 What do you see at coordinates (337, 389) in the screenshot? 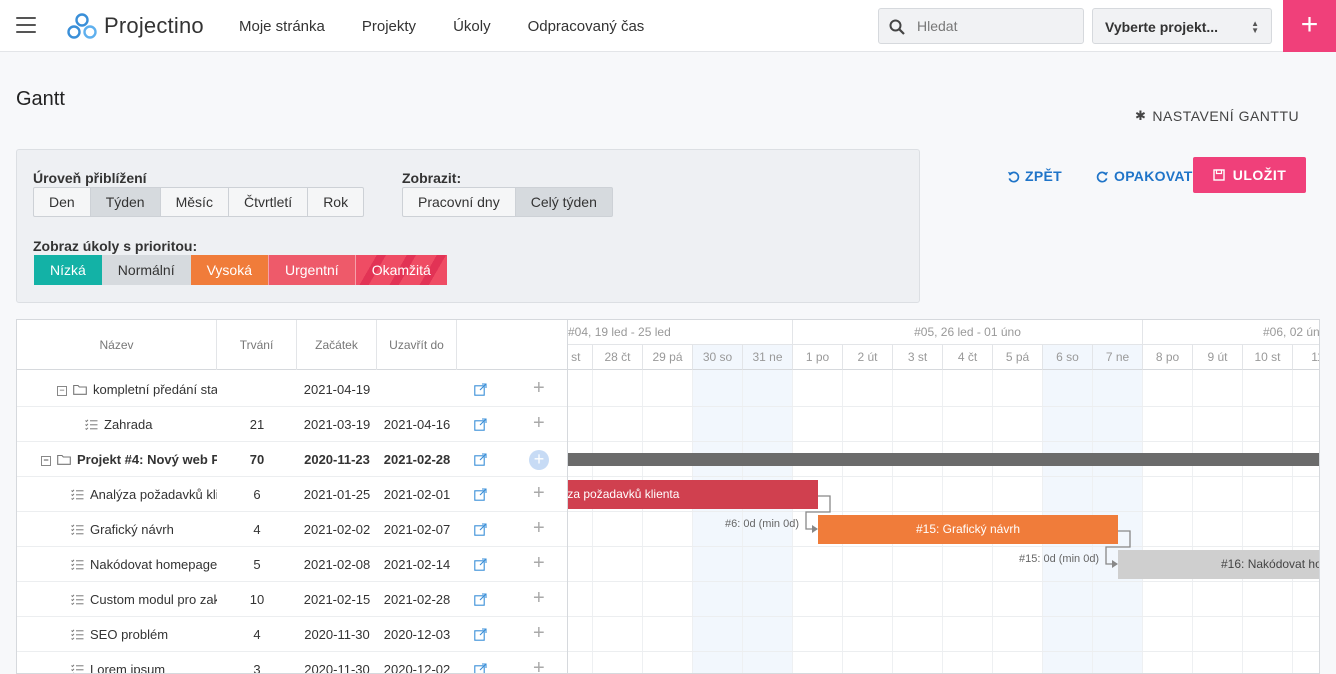
I see `task-start: 2021-04-19` at bounding box center [337, 389].